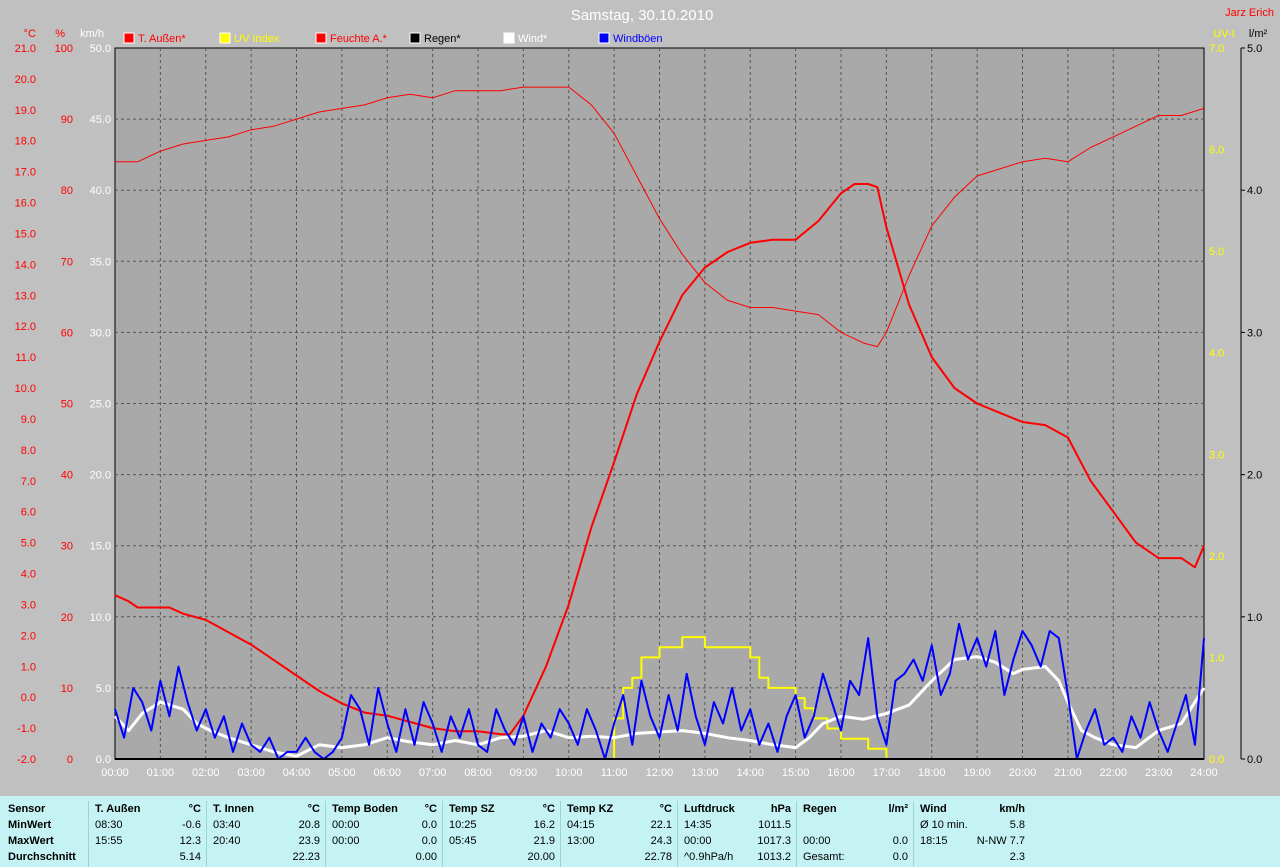 This screenshot has height=867, width=1280. I want to click on wind-tick-label: 0.0, so click(103, 760).